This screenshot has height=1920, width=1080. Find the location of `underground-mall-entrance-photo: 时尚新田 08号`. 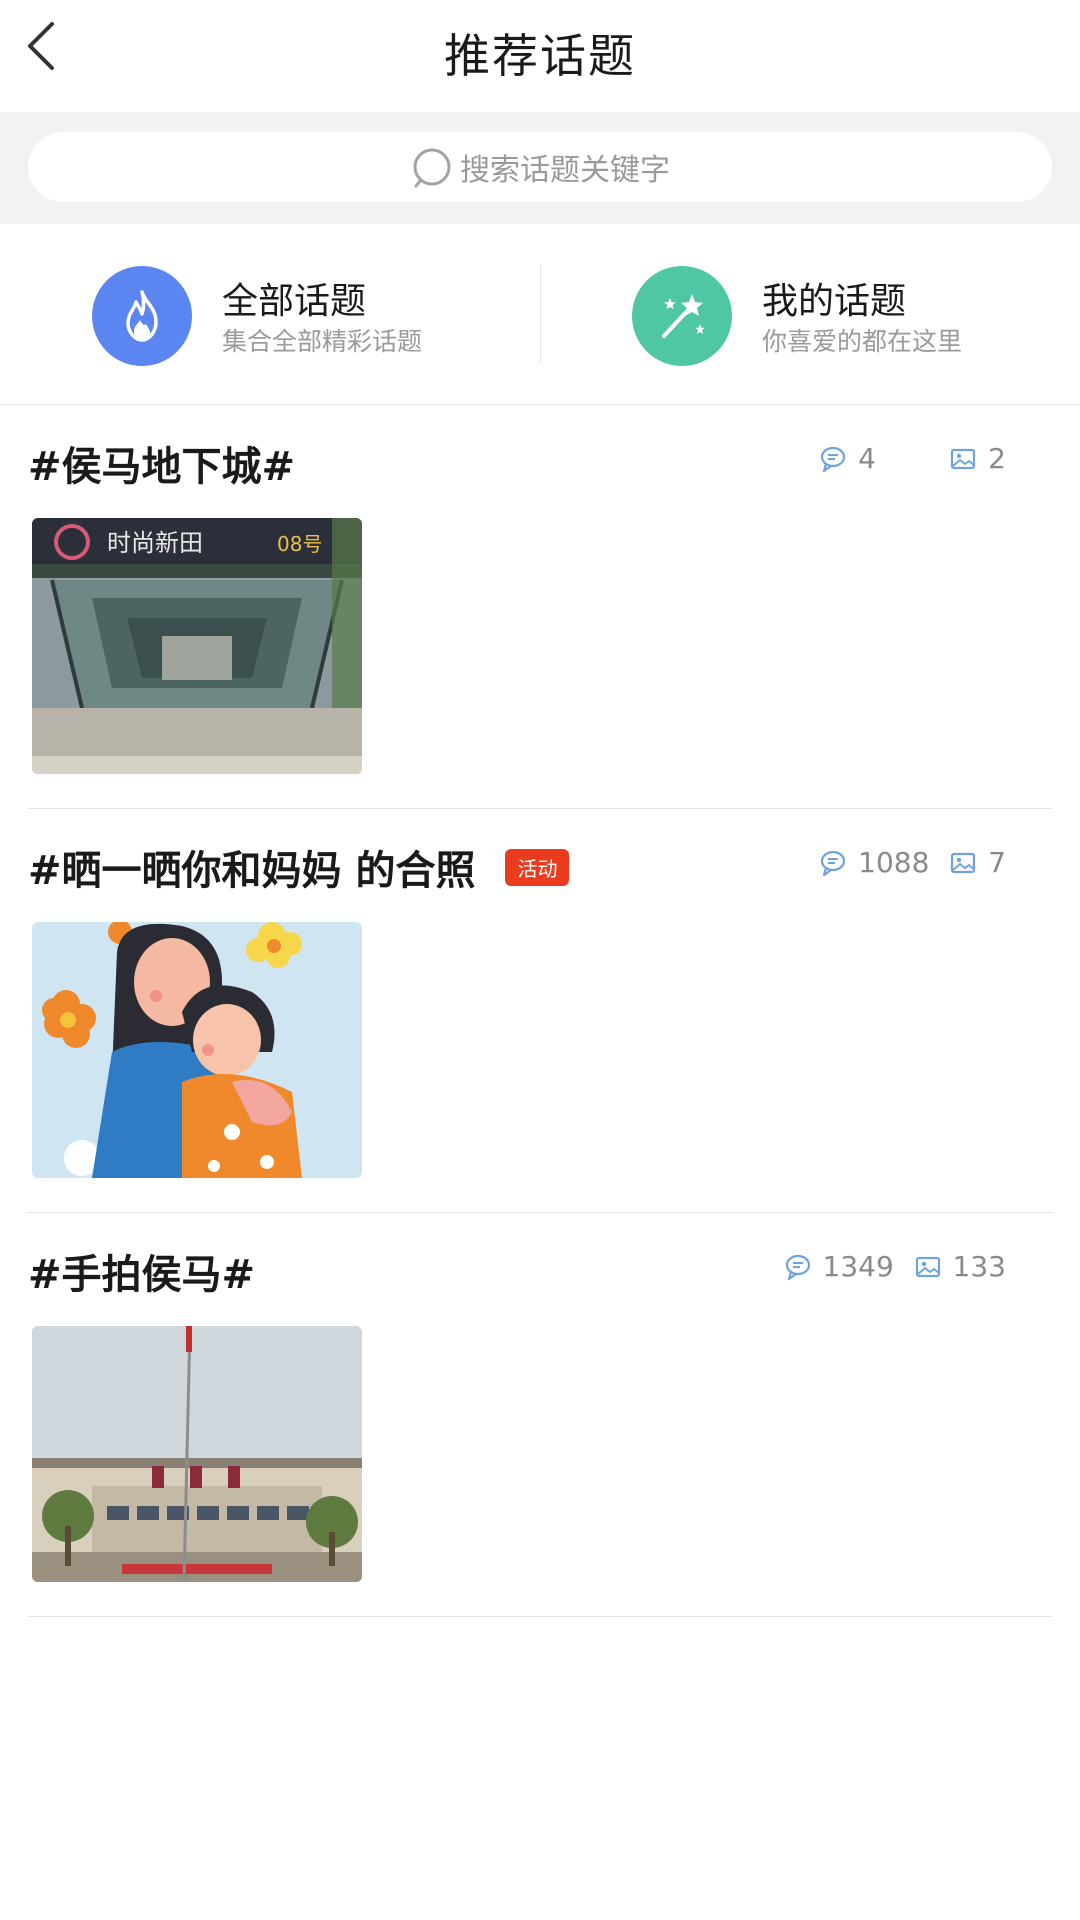

underground-mall-entrance-photo: 时尚新田 08号 is located at coordinates (197, 646).